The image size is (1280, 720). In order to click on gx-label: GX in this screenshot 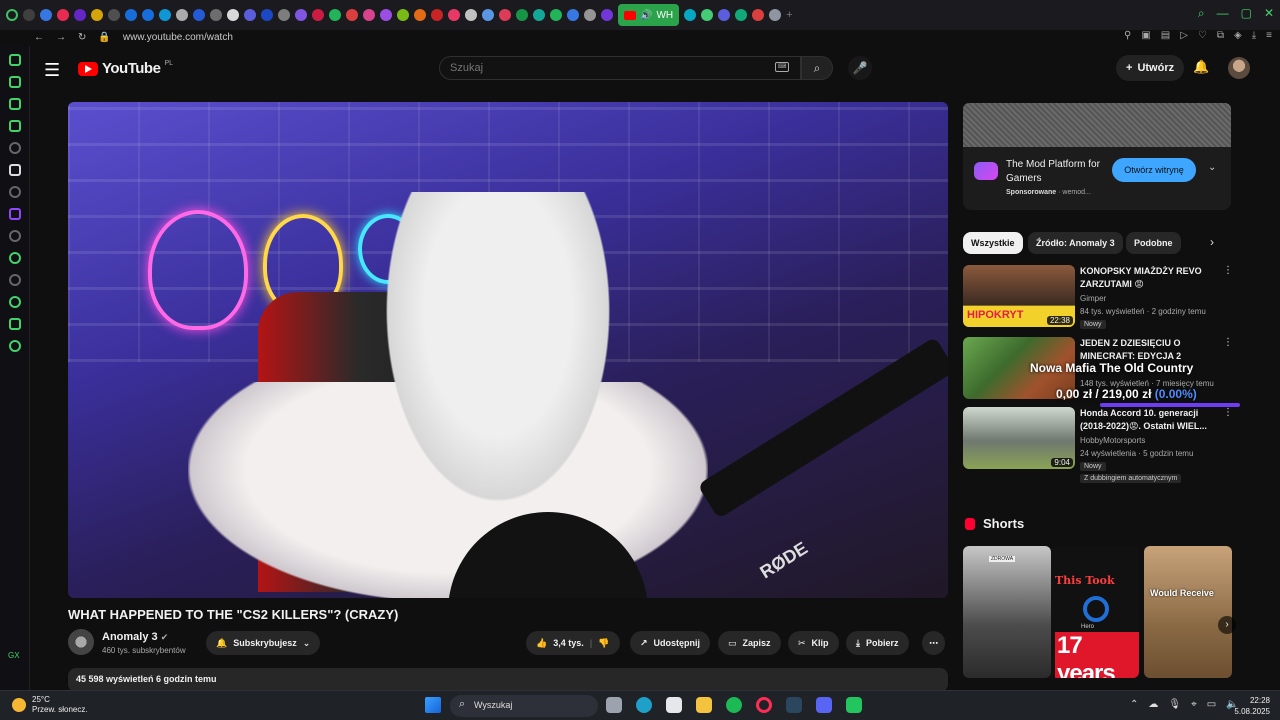, I will do `click(14, 655)`.